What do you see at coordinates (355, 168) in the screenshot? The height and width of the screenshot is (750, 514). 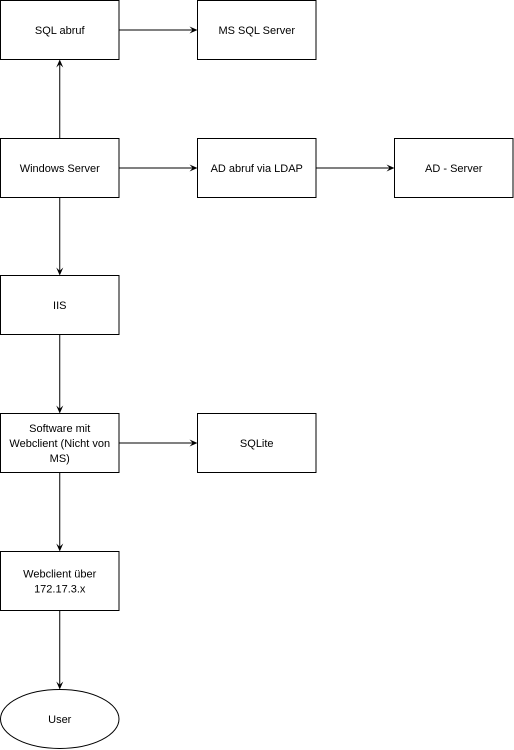 I see `edge-ad-abruf-to-ad-server` at bounding box center [355, 168].